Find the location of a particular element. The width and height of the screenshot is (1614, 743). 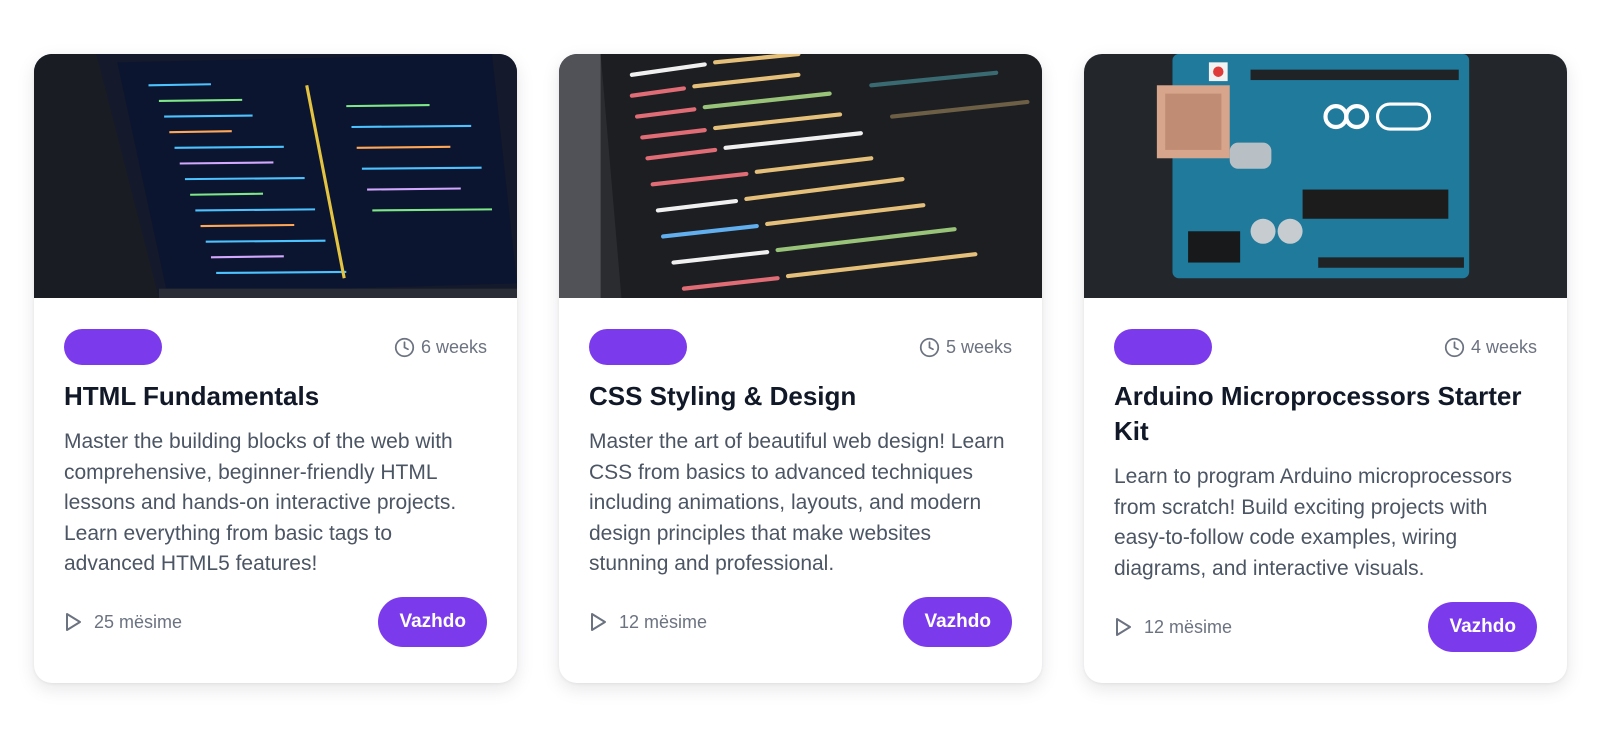

lesson-count-label: 25 mësime is located at coordinates (138, 621).